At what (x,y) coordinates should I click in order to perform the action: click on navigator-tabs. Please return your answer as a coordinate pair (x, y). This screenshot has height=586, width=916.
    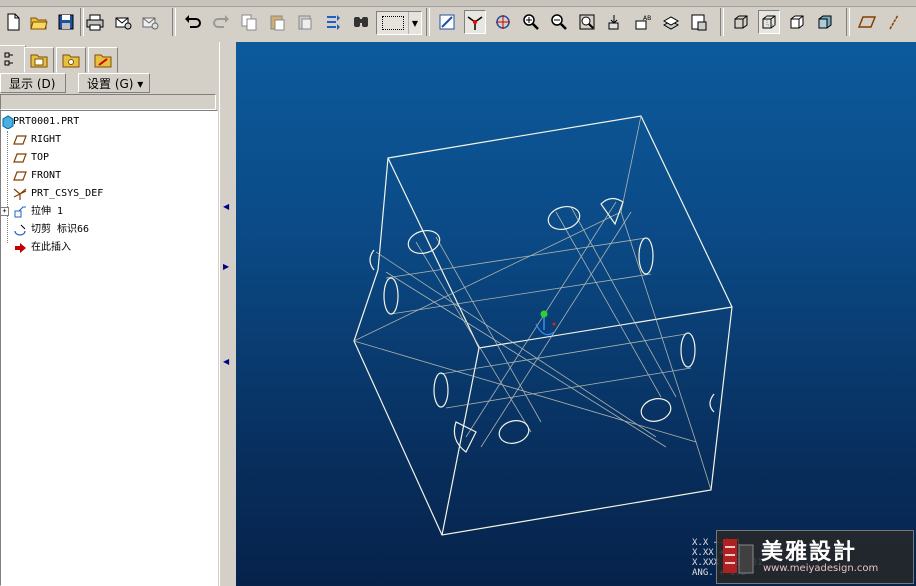
    Looking at the image, I should click on (115, 59).